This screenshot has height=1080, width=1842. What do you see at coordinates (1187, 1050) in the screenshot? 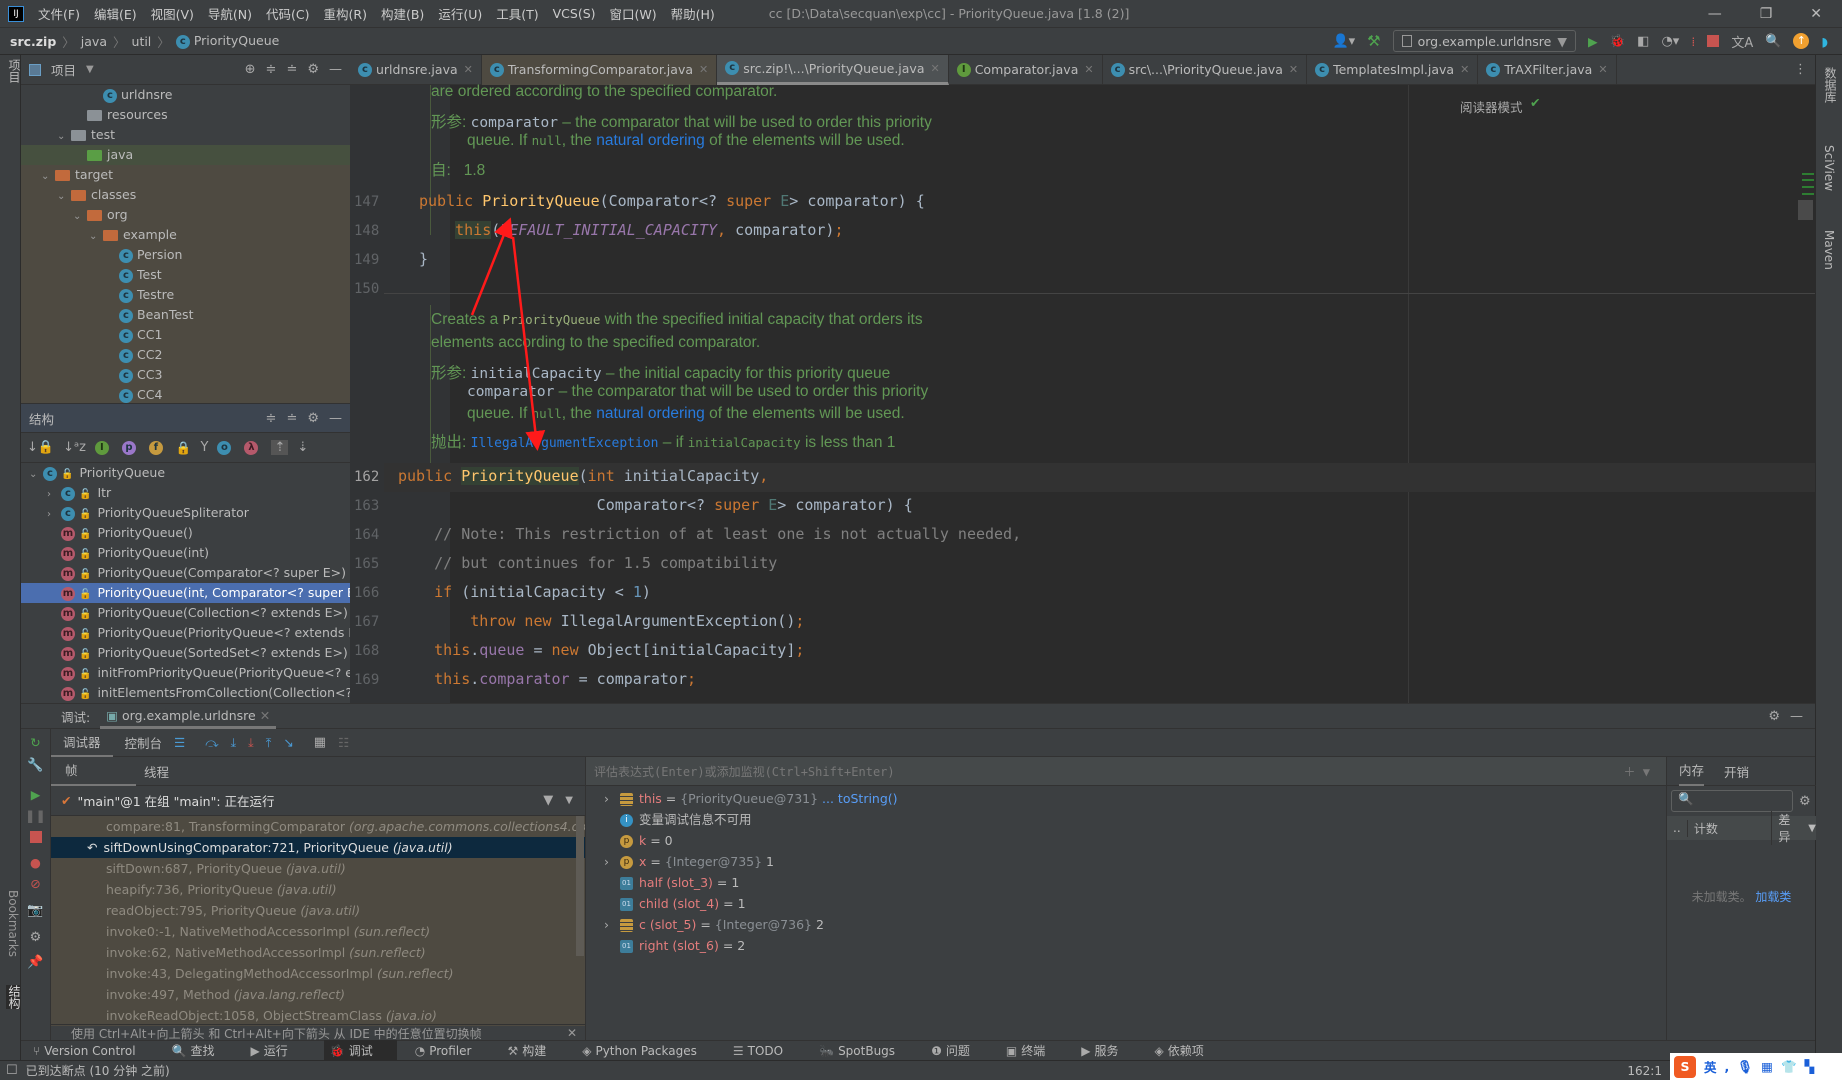
I see `tool-window-button: ◈ 依赖项` at bounding box center [1187, 1050].